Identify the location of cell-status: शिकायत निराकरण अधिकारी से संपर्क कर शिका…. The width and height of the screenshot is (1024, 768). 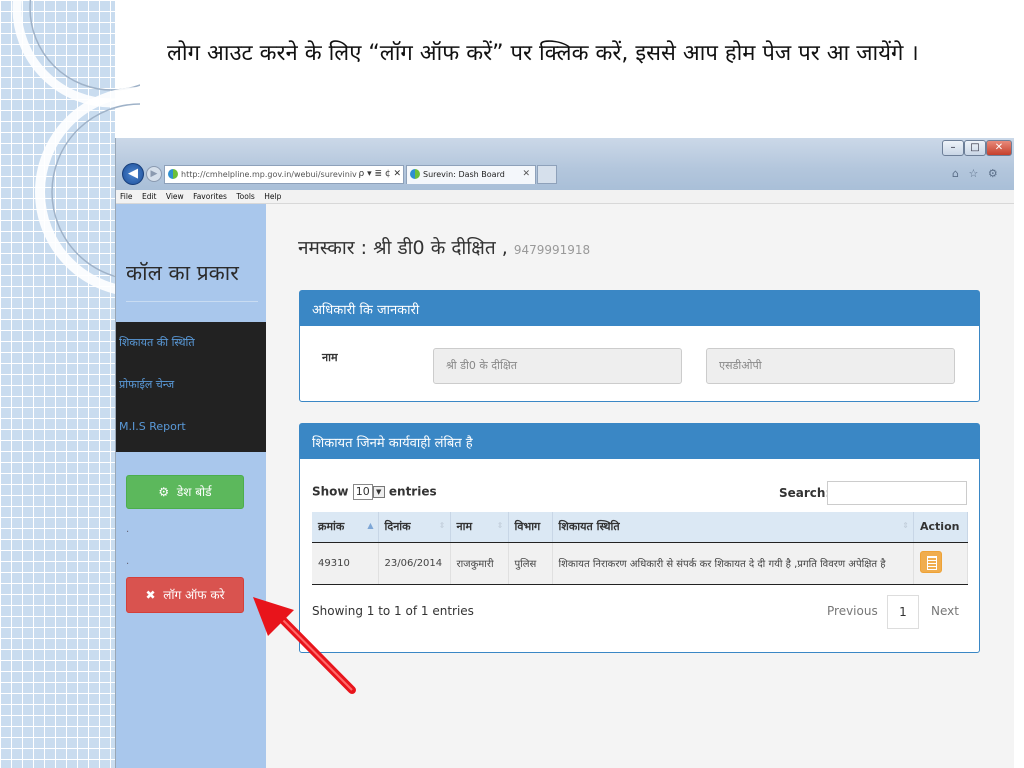
(733, 563).